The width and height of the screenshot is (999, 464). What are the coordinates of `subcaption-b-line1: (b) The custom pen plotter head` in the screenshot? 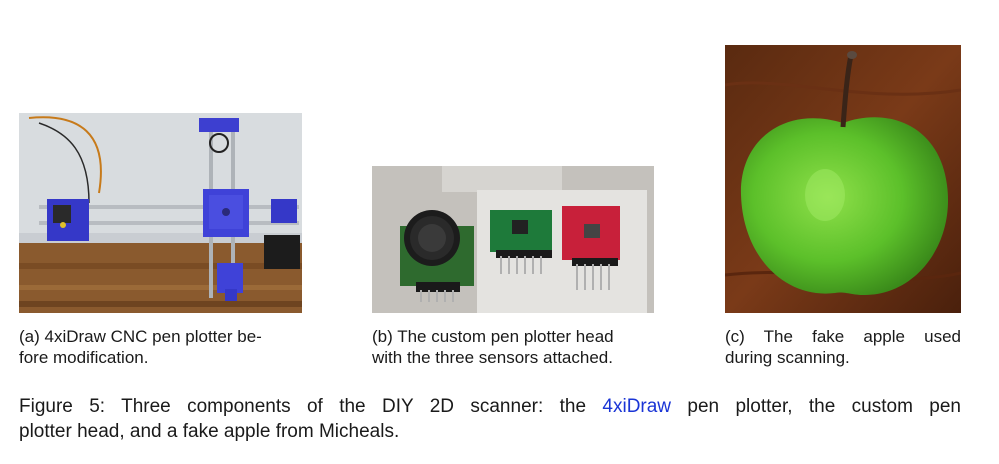 It's located at (493, 336).